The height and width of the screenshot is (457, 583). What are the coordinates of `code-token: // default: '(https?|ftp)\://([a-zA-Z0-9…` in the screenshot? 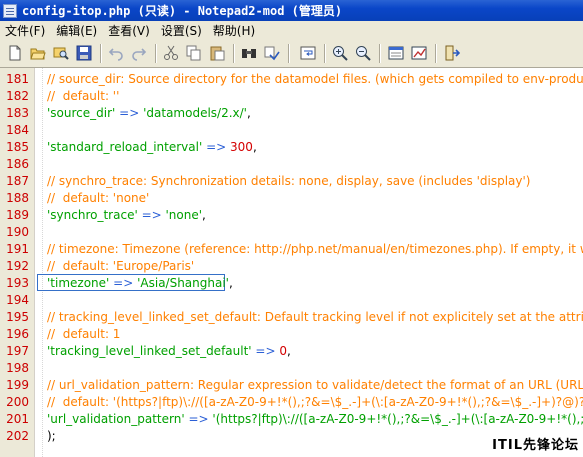 It's located at (315, 402).